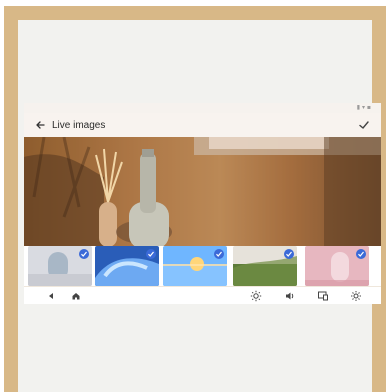 The width and height of the screenshot is (390, 392). What do you see at coordinates (76, 296) in the screenshot?
I see `home-icon` at bounding box center [76, 296].